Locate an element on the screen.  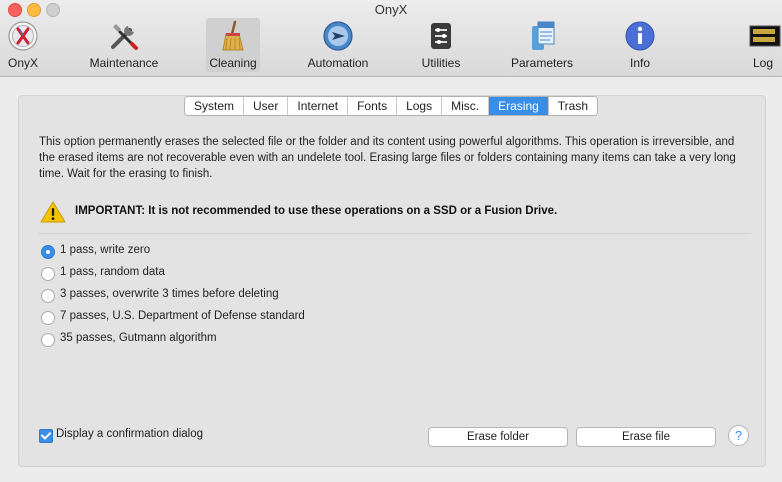
toolbar-item-cleaning: Cleaning is located at coordinates (233, 45).